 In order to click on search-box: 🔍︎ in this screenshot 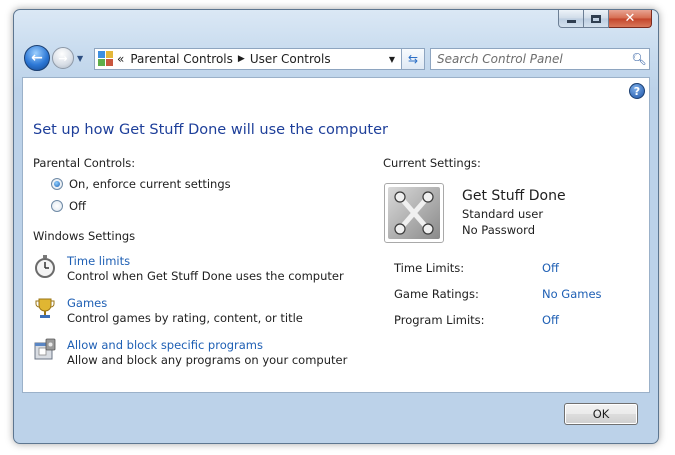, I will do `click(540, 59)`.